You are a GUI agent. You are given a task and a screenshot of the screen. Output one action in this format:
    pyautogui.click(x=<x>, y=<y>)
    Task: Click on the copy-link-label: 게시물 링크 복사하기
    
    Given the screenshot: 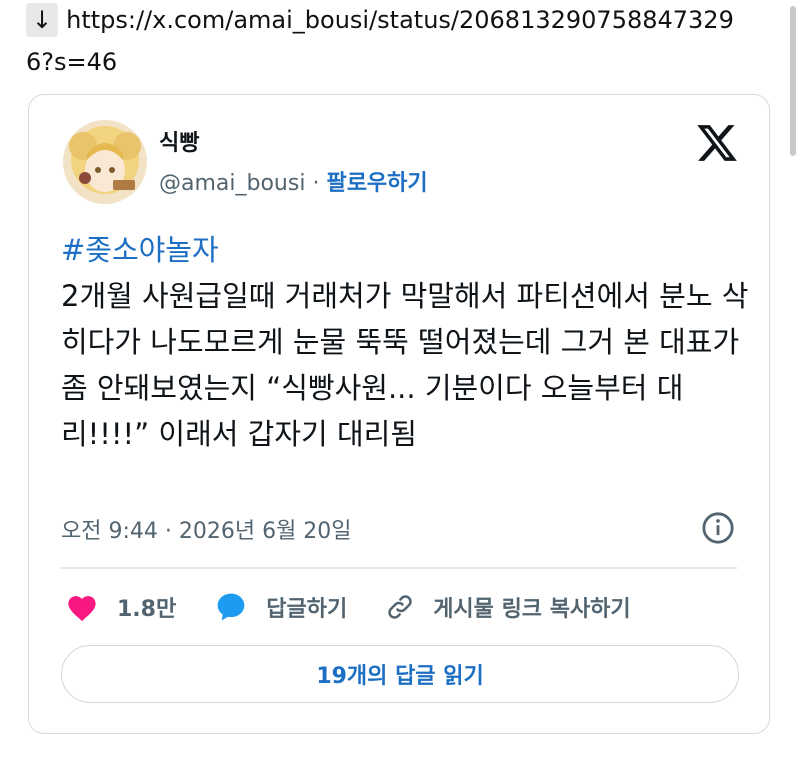 What is the action you would take?
    pyautogui.click(x=532, y=609)
    